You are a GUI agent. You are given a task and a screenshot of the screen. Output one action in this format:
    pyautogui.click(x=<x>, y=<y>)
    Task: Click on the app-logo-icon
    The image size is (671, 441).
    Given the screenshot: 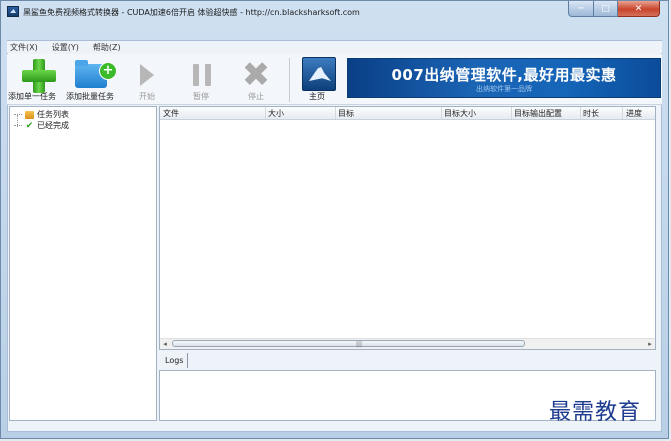 What is the action you would take?
    pyautogui.click(x=13, y=11)
    